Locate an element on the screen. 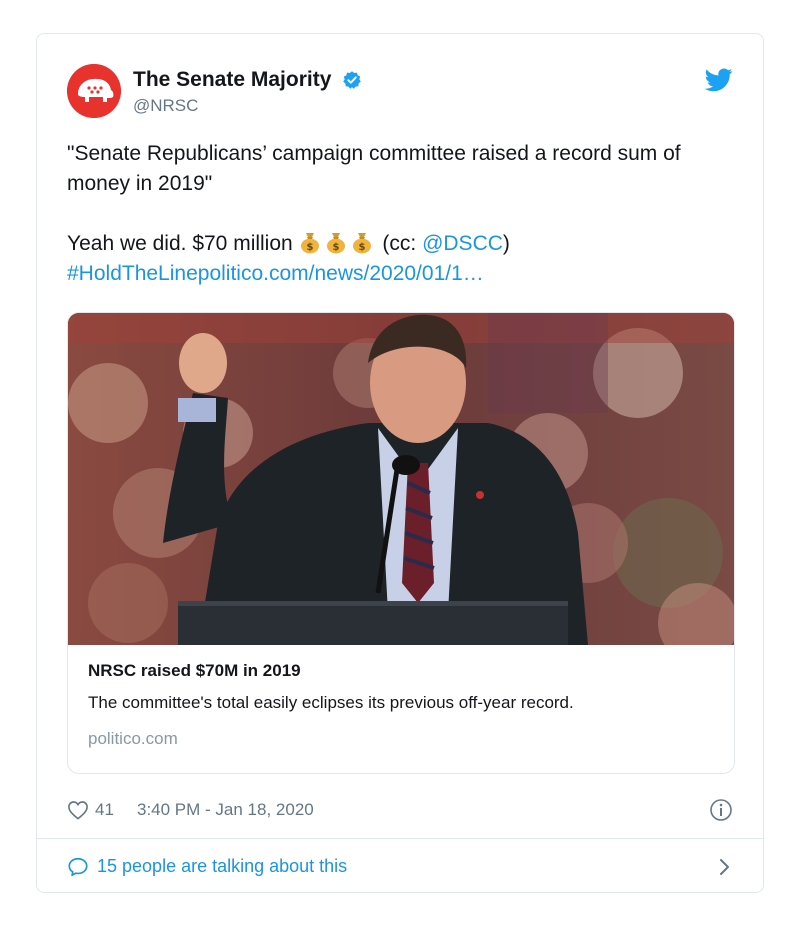 This screenshot has width=800, height=934. chevron-right-icon is located at coordinates (725, 867).